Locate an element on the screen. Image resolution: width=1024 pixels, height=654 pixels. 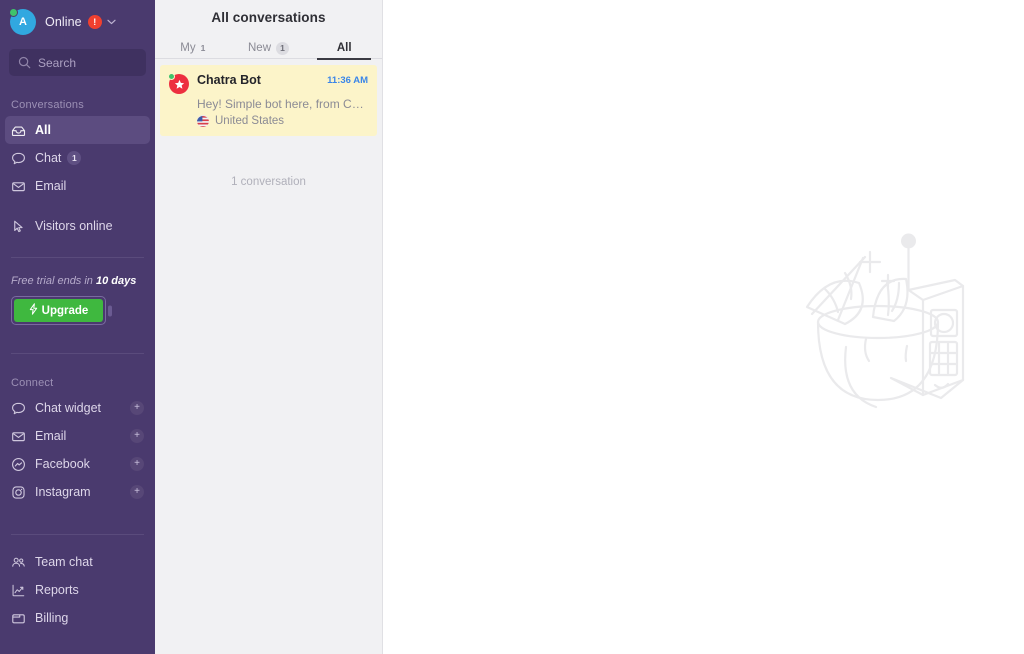
tab-label: My is located at coordinates (188, 48).